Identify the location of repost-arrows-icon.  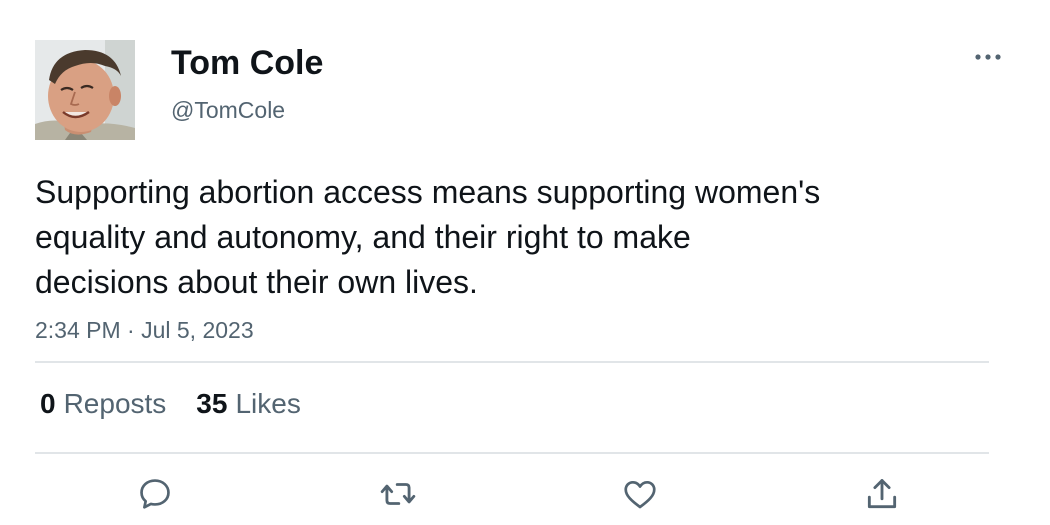
(398, 494).